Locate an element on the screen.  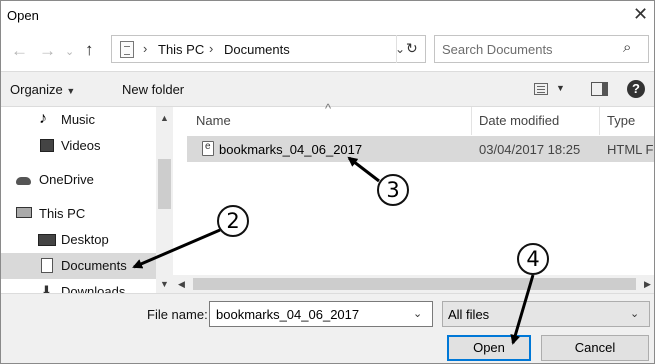
sidebar-item-label: This PC is located at coordinates (62, 213).